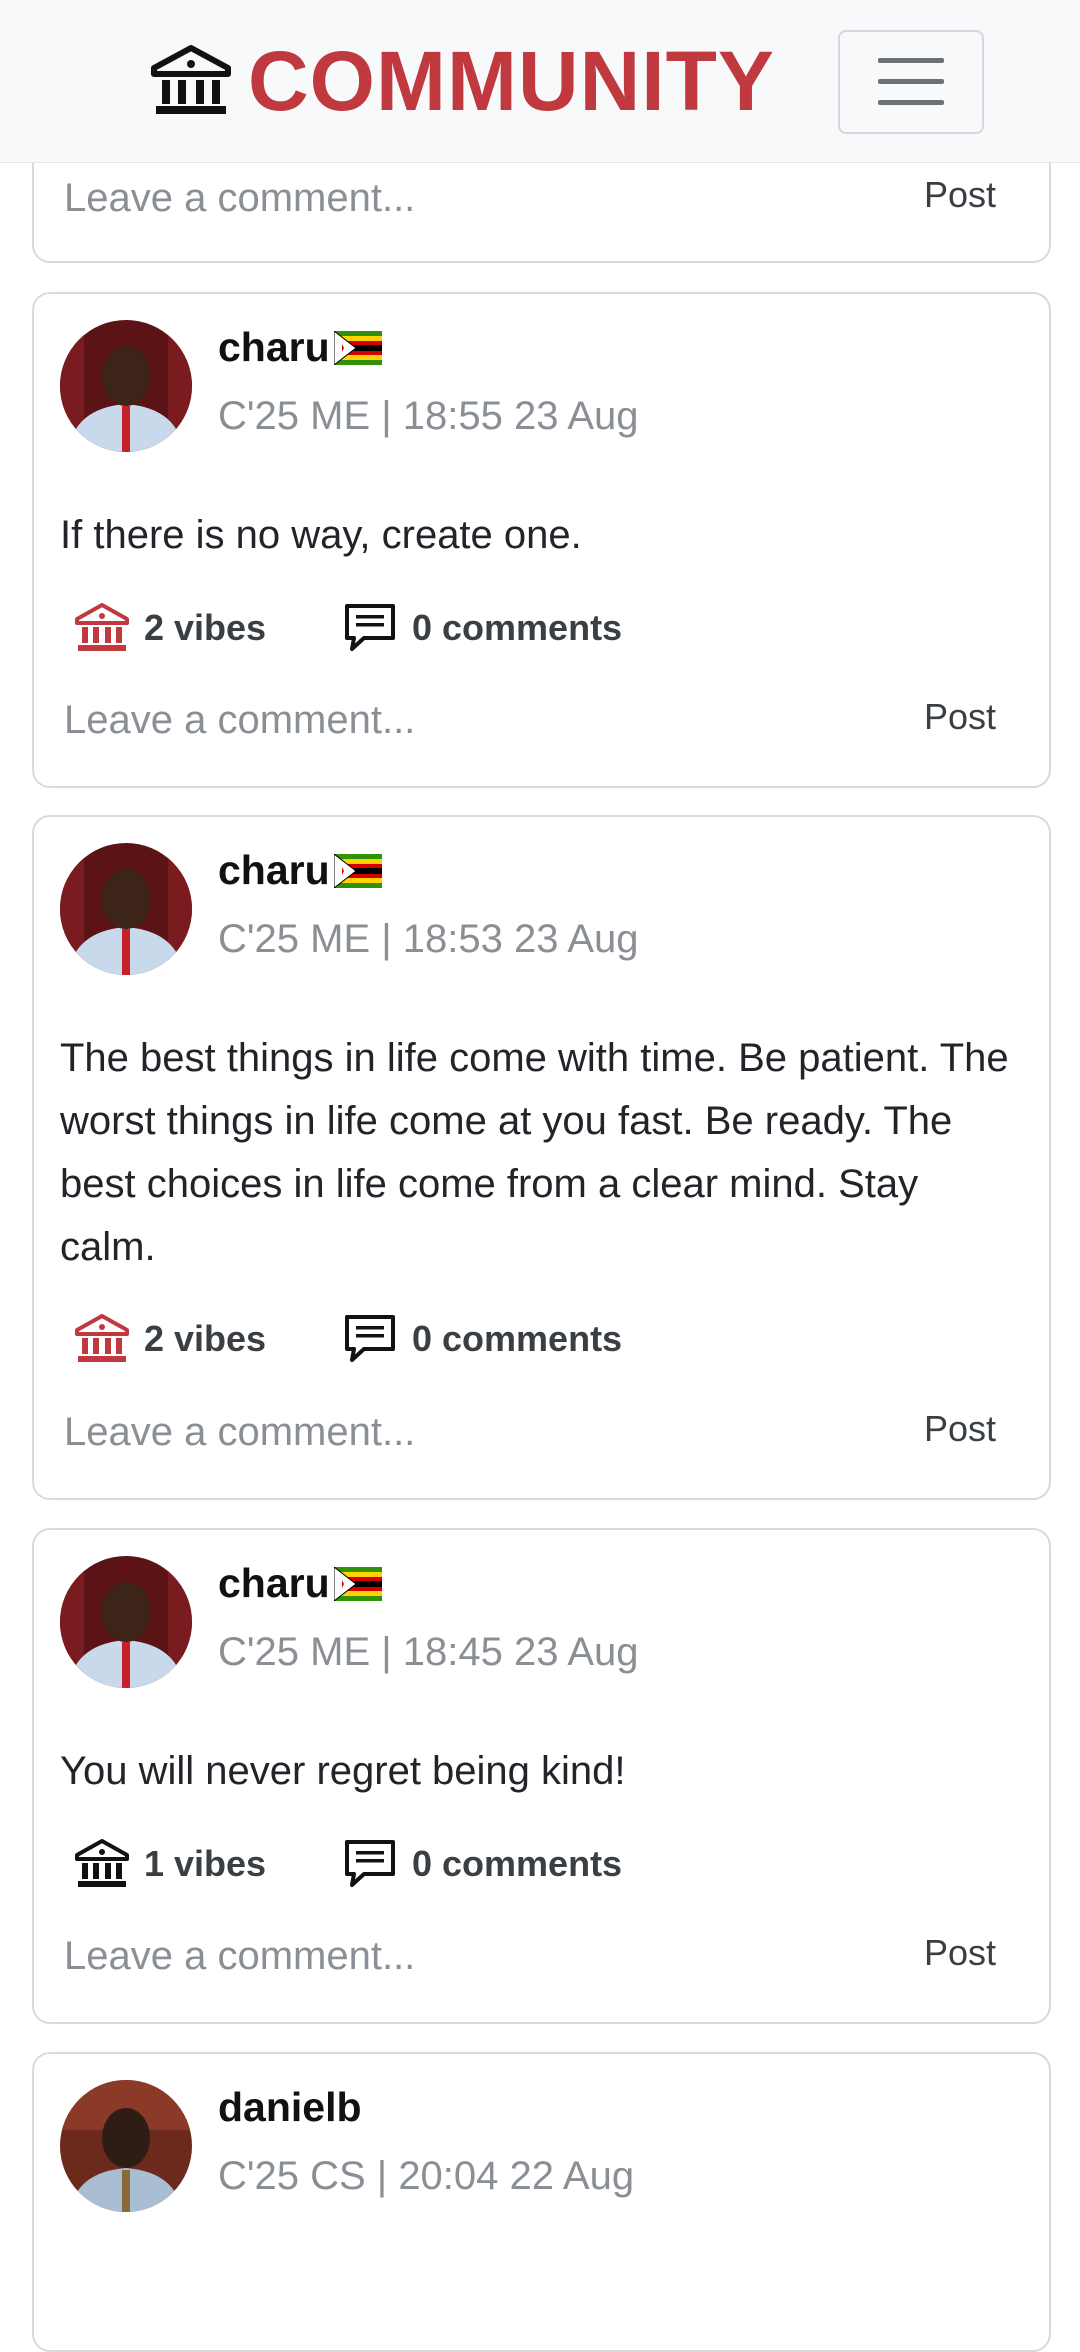  What do you see at coordinates (428, 939) in the screenshot?
I see `post-meta: C'25 ME | 18:53 23 Aug` at bounding box center [428, 939].